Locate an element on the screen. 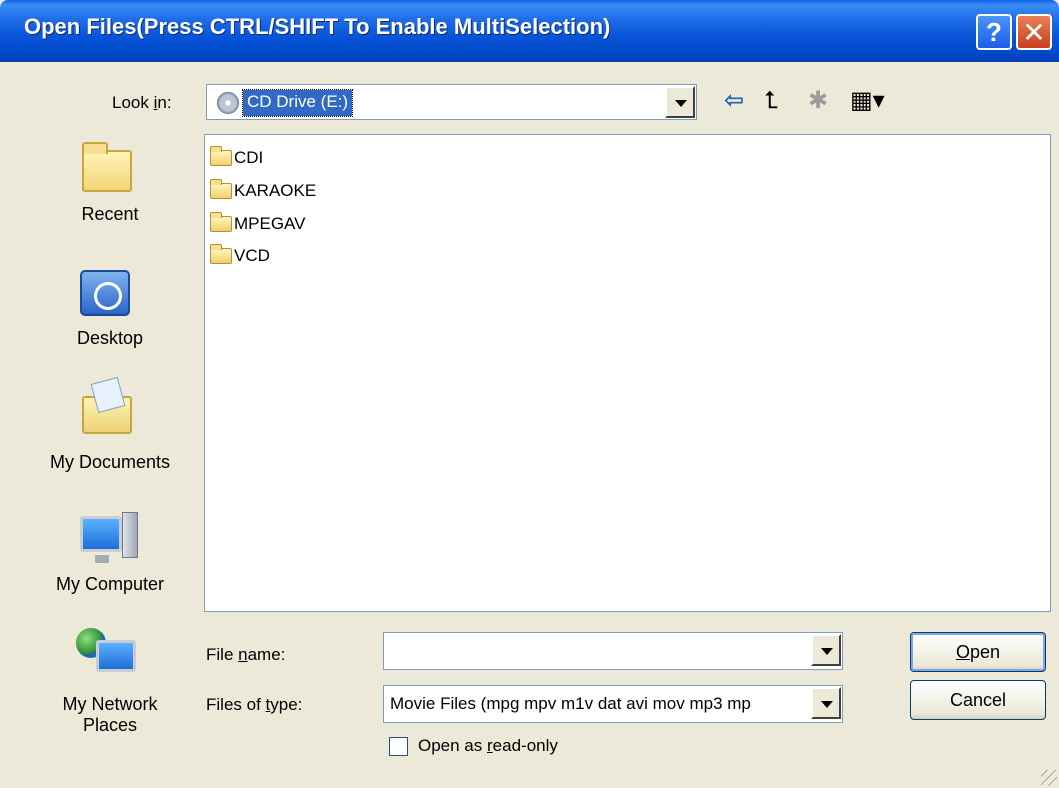  file-name-label: File name: is located at coordinates (246, 654).